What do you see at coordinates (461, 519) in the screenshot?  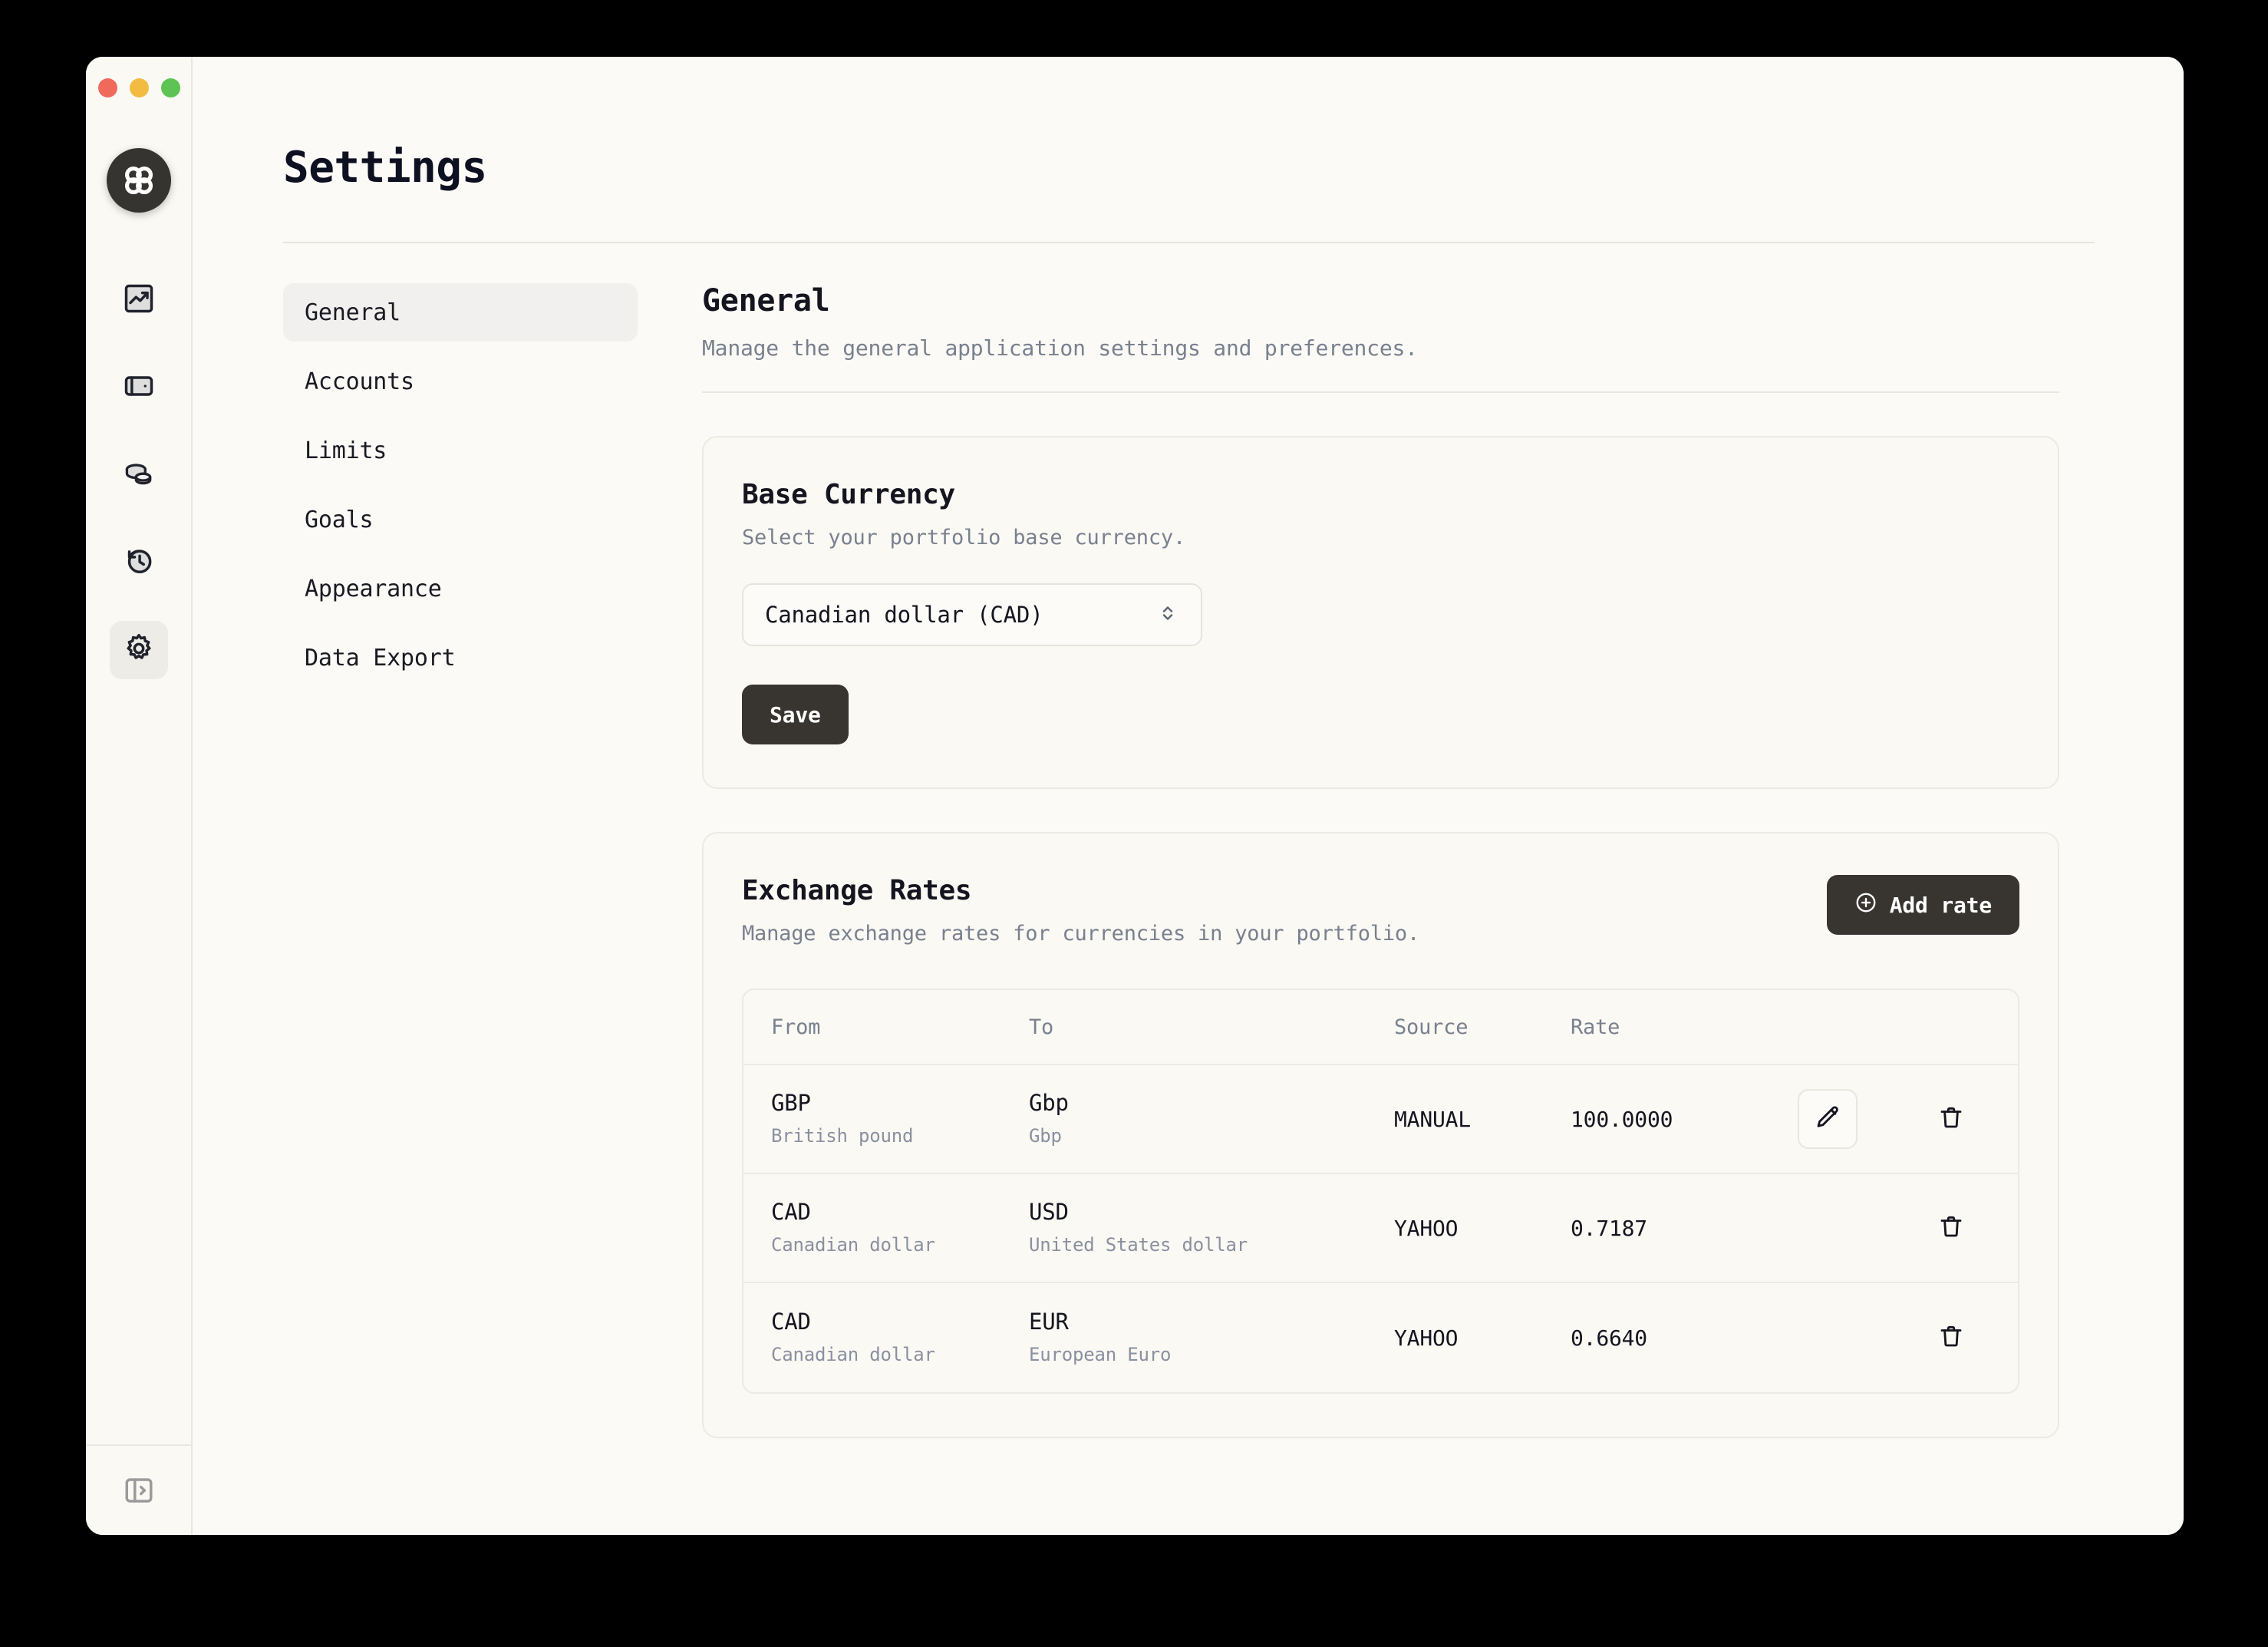 I see `sidebar-item-goals: Goals` at bounding box center [461, 519].